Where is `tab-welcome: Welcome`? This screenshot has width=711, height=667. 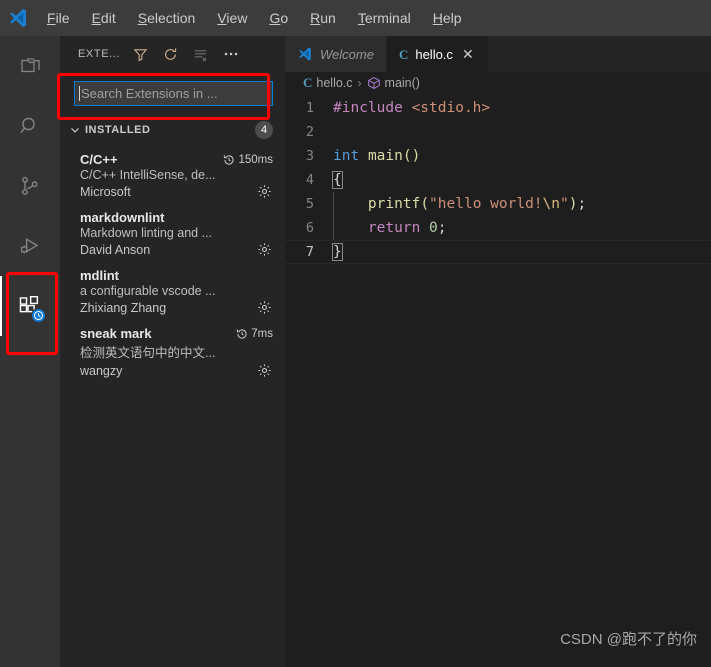 tab-welcome: Welcome is located at coordinates (336, 54).